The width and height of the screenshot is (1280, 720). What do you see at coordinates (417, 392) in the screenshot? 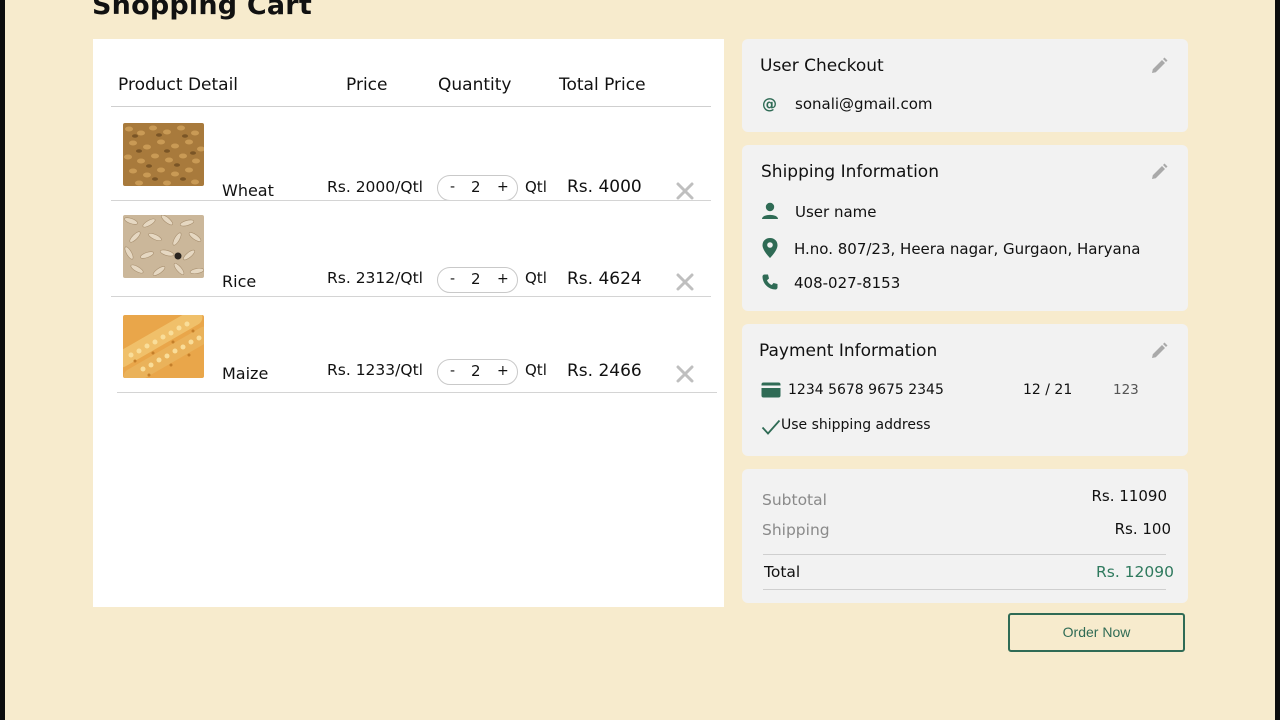
I see `row-divider` at bounding box center [417, 392].